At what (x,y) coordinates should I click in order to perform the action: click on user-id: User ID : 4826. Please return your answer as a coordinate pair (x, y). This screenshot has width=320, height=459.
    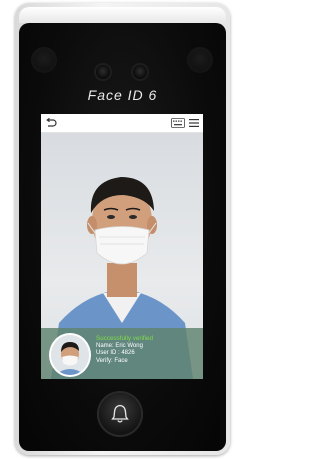
    Looking at the image, I should click on (115, 353).